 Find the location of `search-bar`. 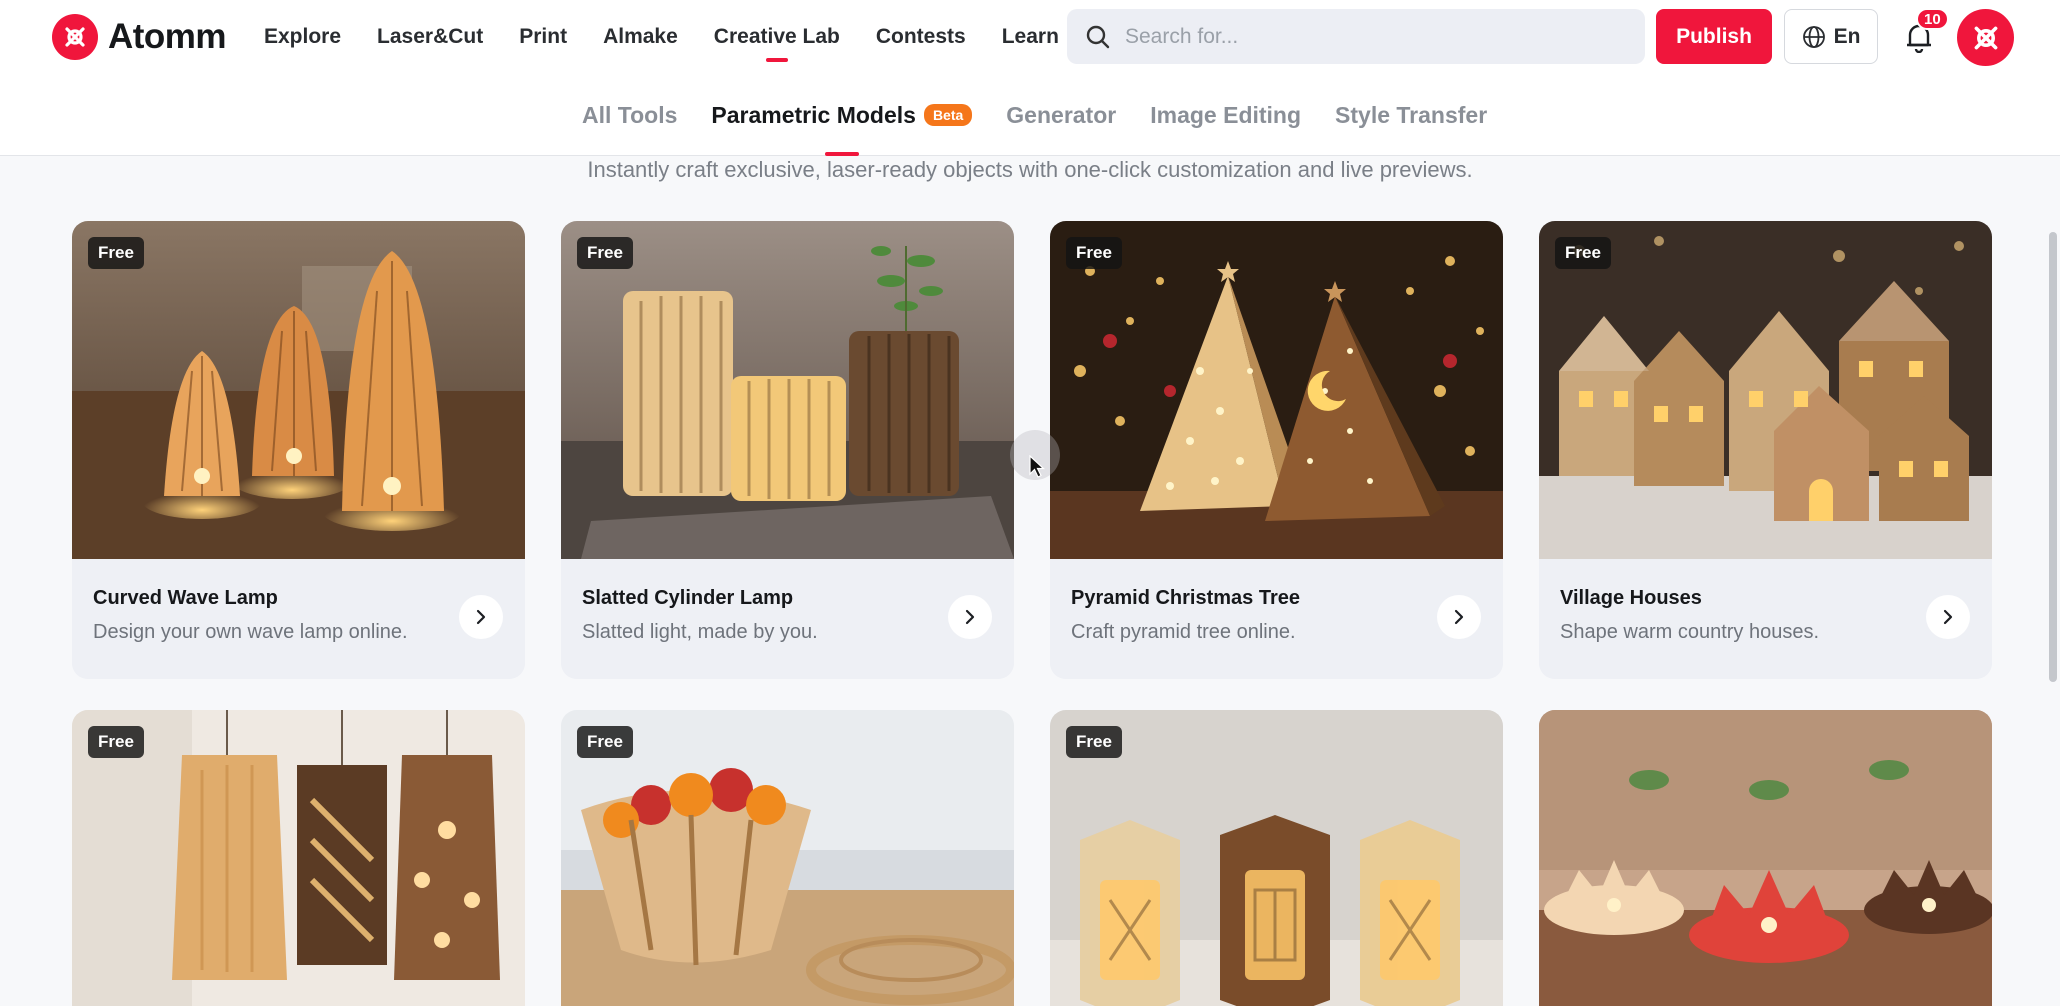

search-bar is located at coordinates (1356, 36).